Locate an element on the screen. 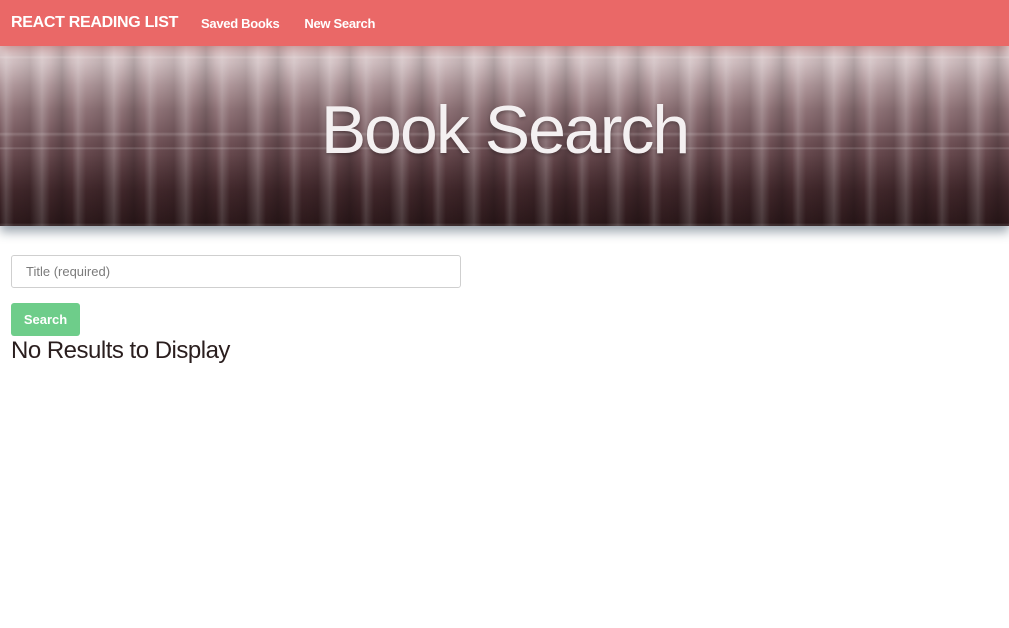 The height and width of the screenshot is (628, 1009). brand-link: REACT READING LIST is located at coordinates (94, 23).